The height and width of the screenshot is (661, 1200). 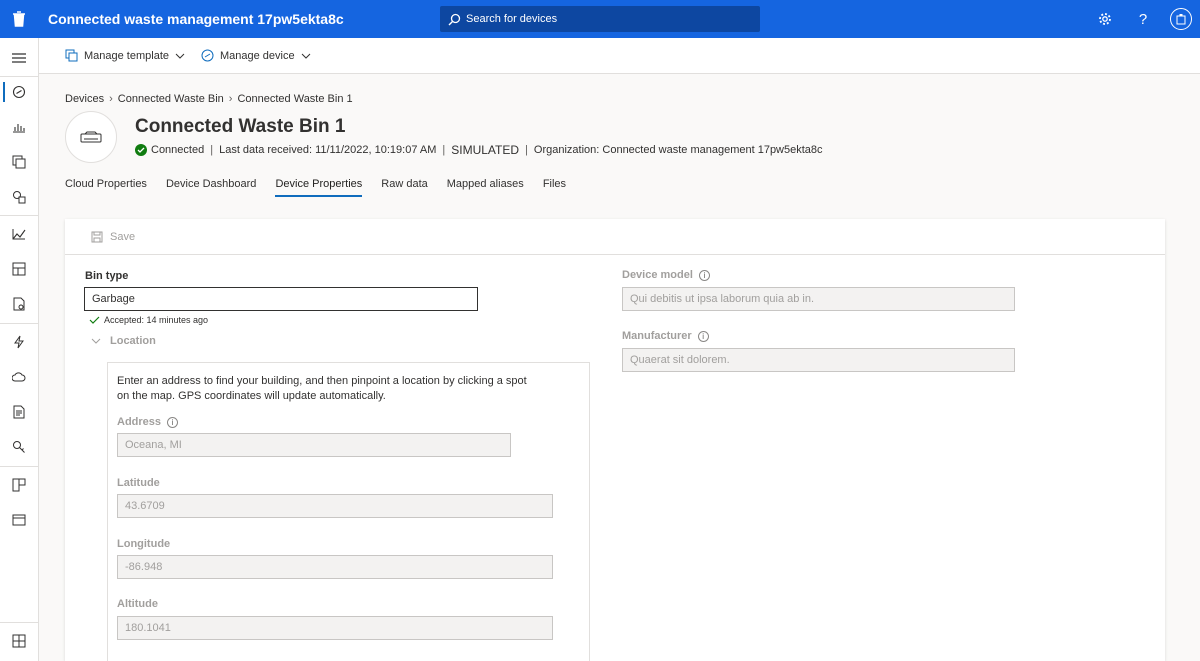 I want to click on permissions-icon, so click(x=19, y=447).